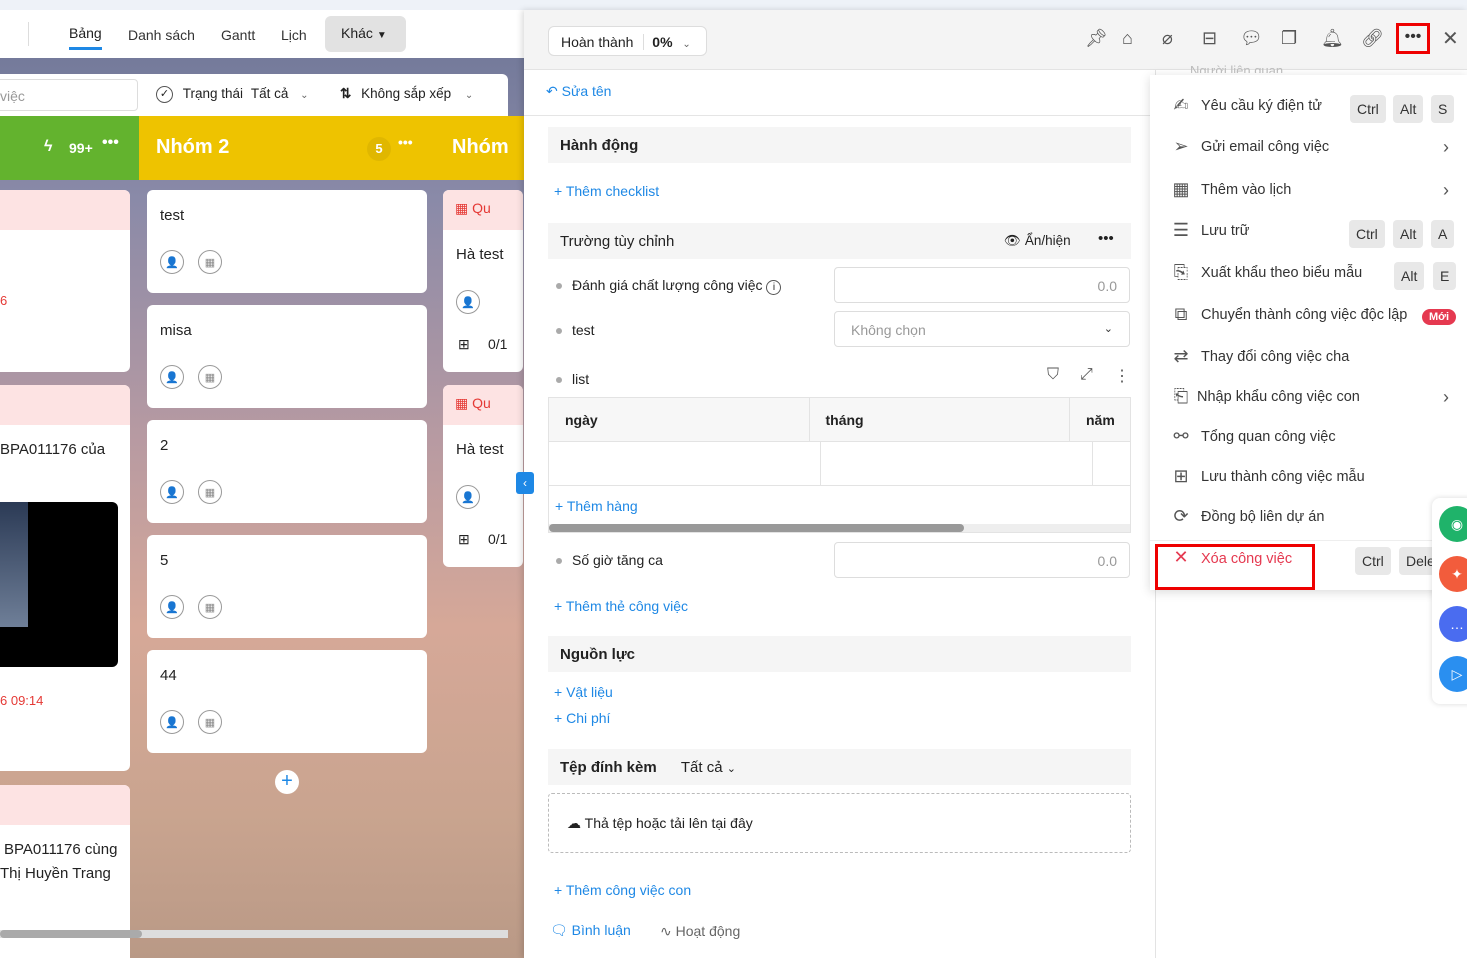 Image resolution: width=1467 pixels, height=958 pixels. What do you see at coordinates (622, 890) in the screenshot?
I see `add-subtask-button: + Thêm công việc con` at bounding box center [622, 890].